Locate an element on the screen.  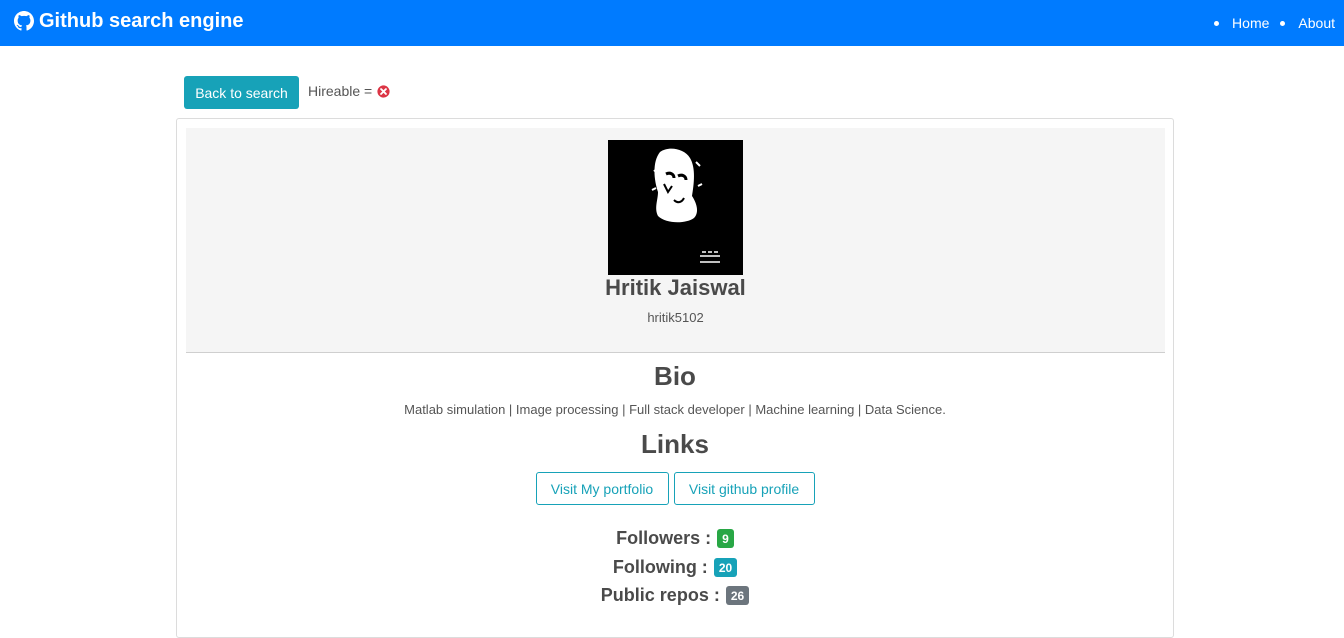
nav-about-label: About is located at coordinates (1316, 23).